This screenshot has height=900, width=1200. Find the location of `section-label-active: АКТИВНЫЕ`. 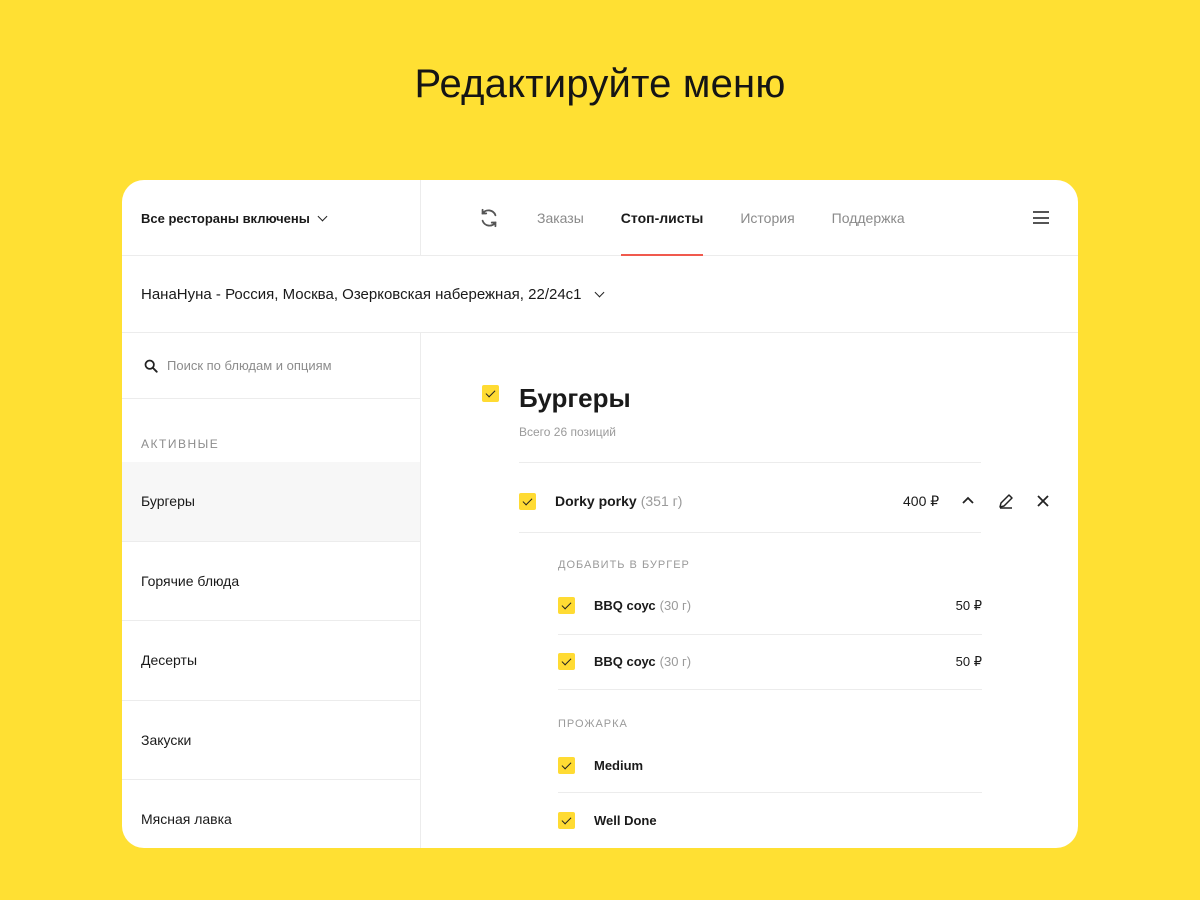

section-label-active: АКТИВНЫЕ is located at coordinates (180, 444).